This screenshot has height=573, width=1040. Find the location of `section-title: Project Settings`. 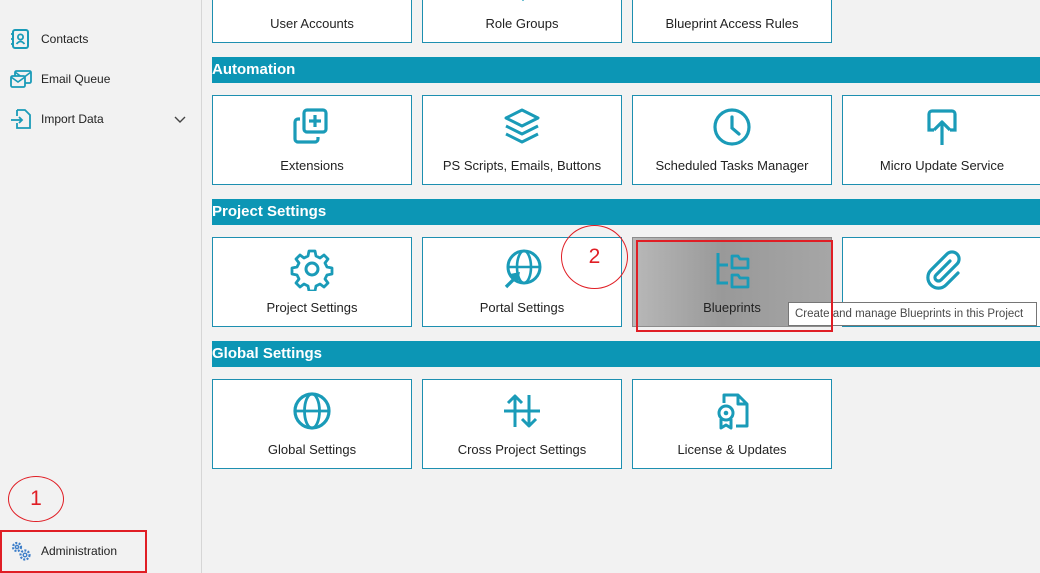

section-title: Project Settings is located at coordinates (269, 211).